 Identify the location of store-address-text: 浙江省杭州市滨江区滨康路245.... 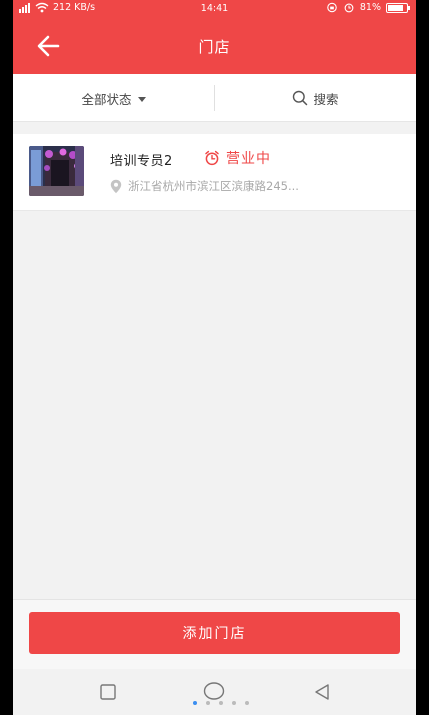
(213, 186).